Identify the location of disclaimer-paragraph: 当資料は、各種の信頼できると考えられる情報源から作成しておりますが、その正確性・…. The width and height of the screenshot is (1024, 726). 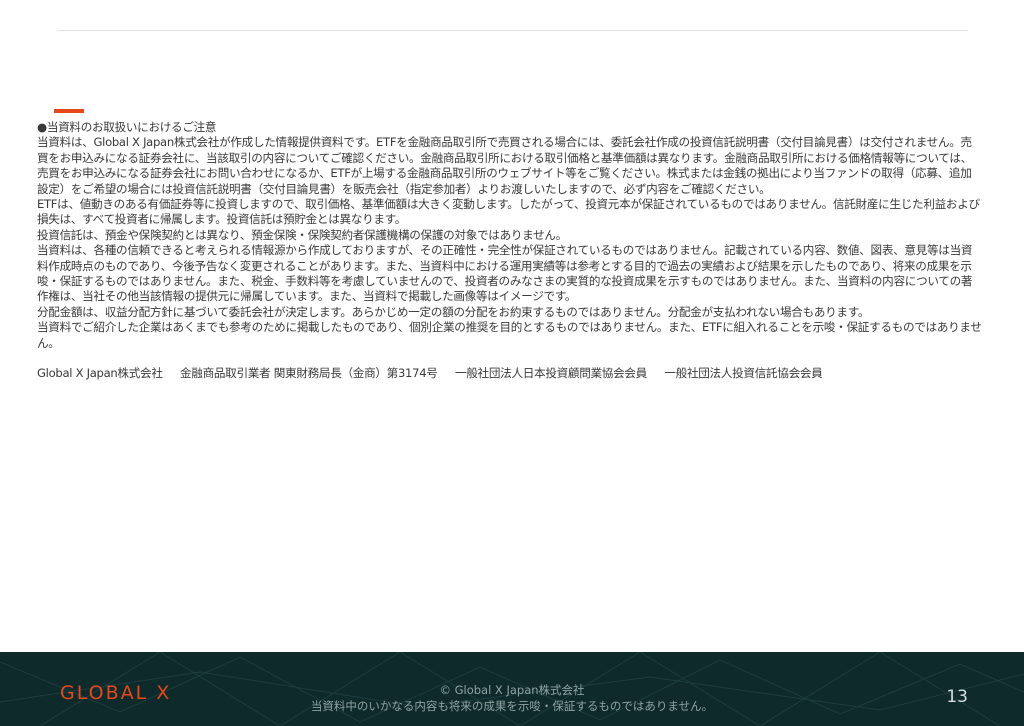
(505, 273).